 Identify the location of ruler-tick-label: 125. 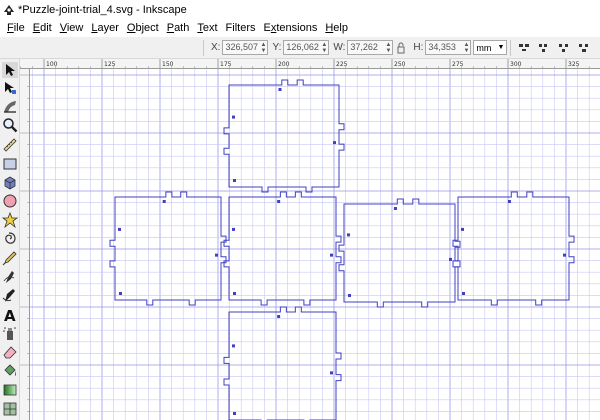
(110, 64).